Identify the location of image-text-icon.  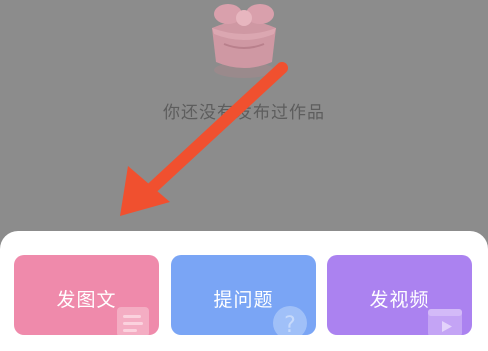
(133, 321).